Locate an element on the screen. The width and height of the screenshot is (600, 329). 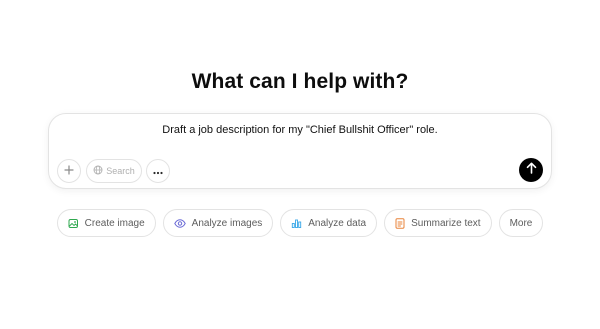
more-chip: More is located at coordinates (521, 223).